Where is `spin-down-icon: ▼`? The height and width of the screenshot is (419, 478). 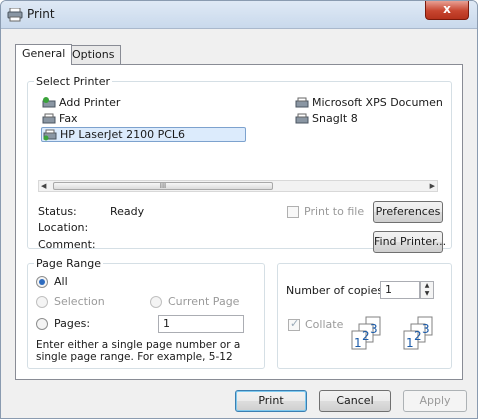 spin-down-icon: ▼ is located at coordinates (427, 294).